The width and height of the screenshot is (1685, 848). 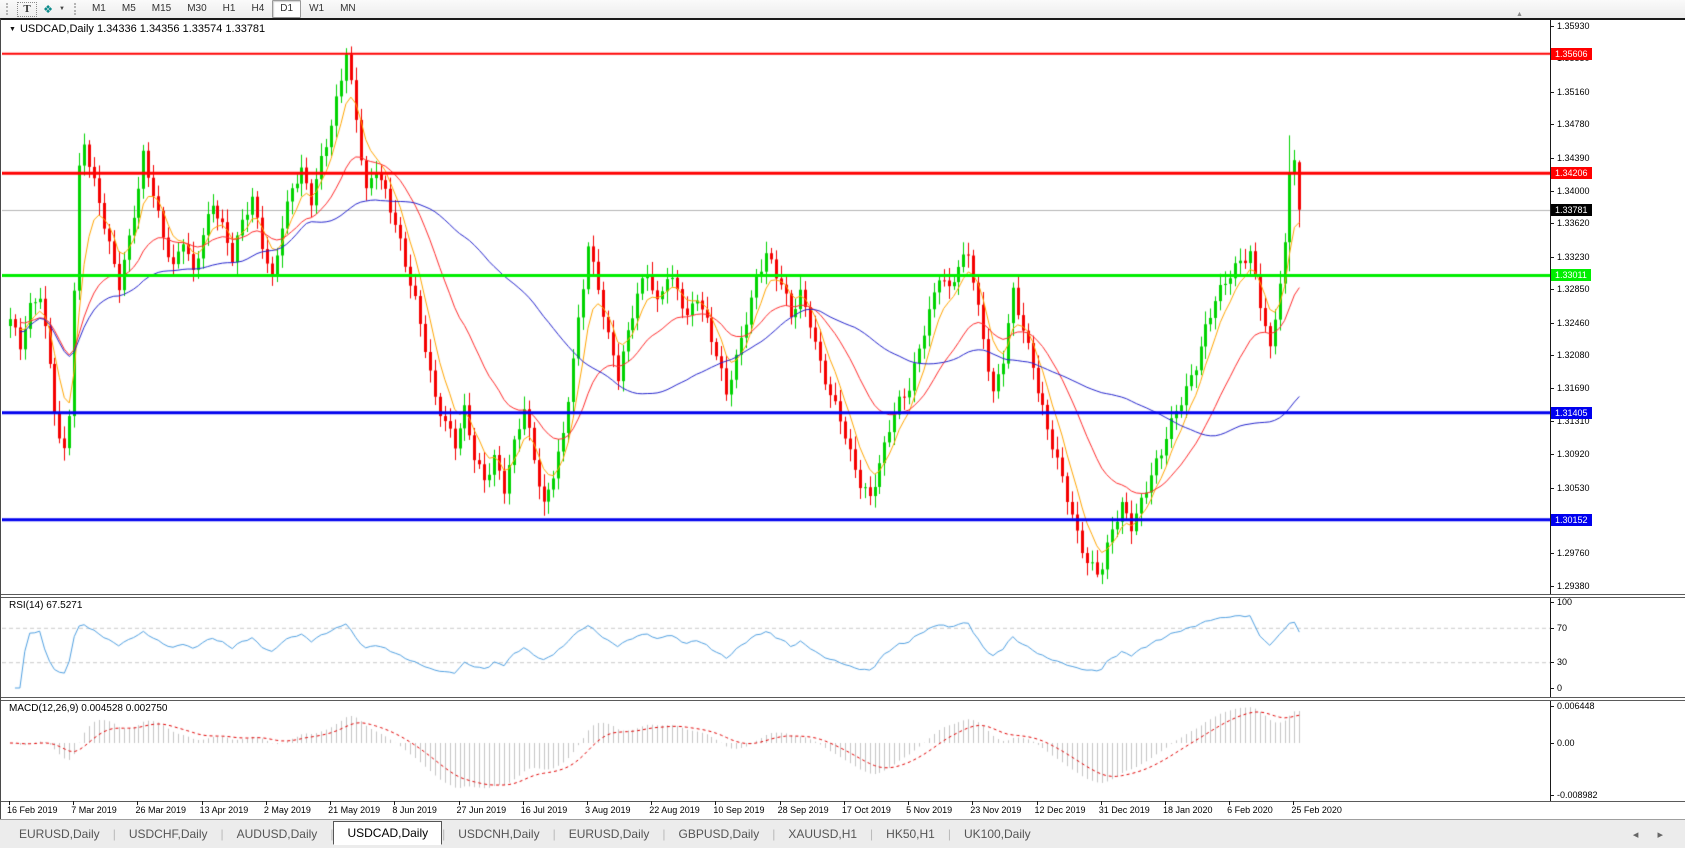 I want to click on time-axis-label: 7 Mar 2019, so click(x=94, y=810).